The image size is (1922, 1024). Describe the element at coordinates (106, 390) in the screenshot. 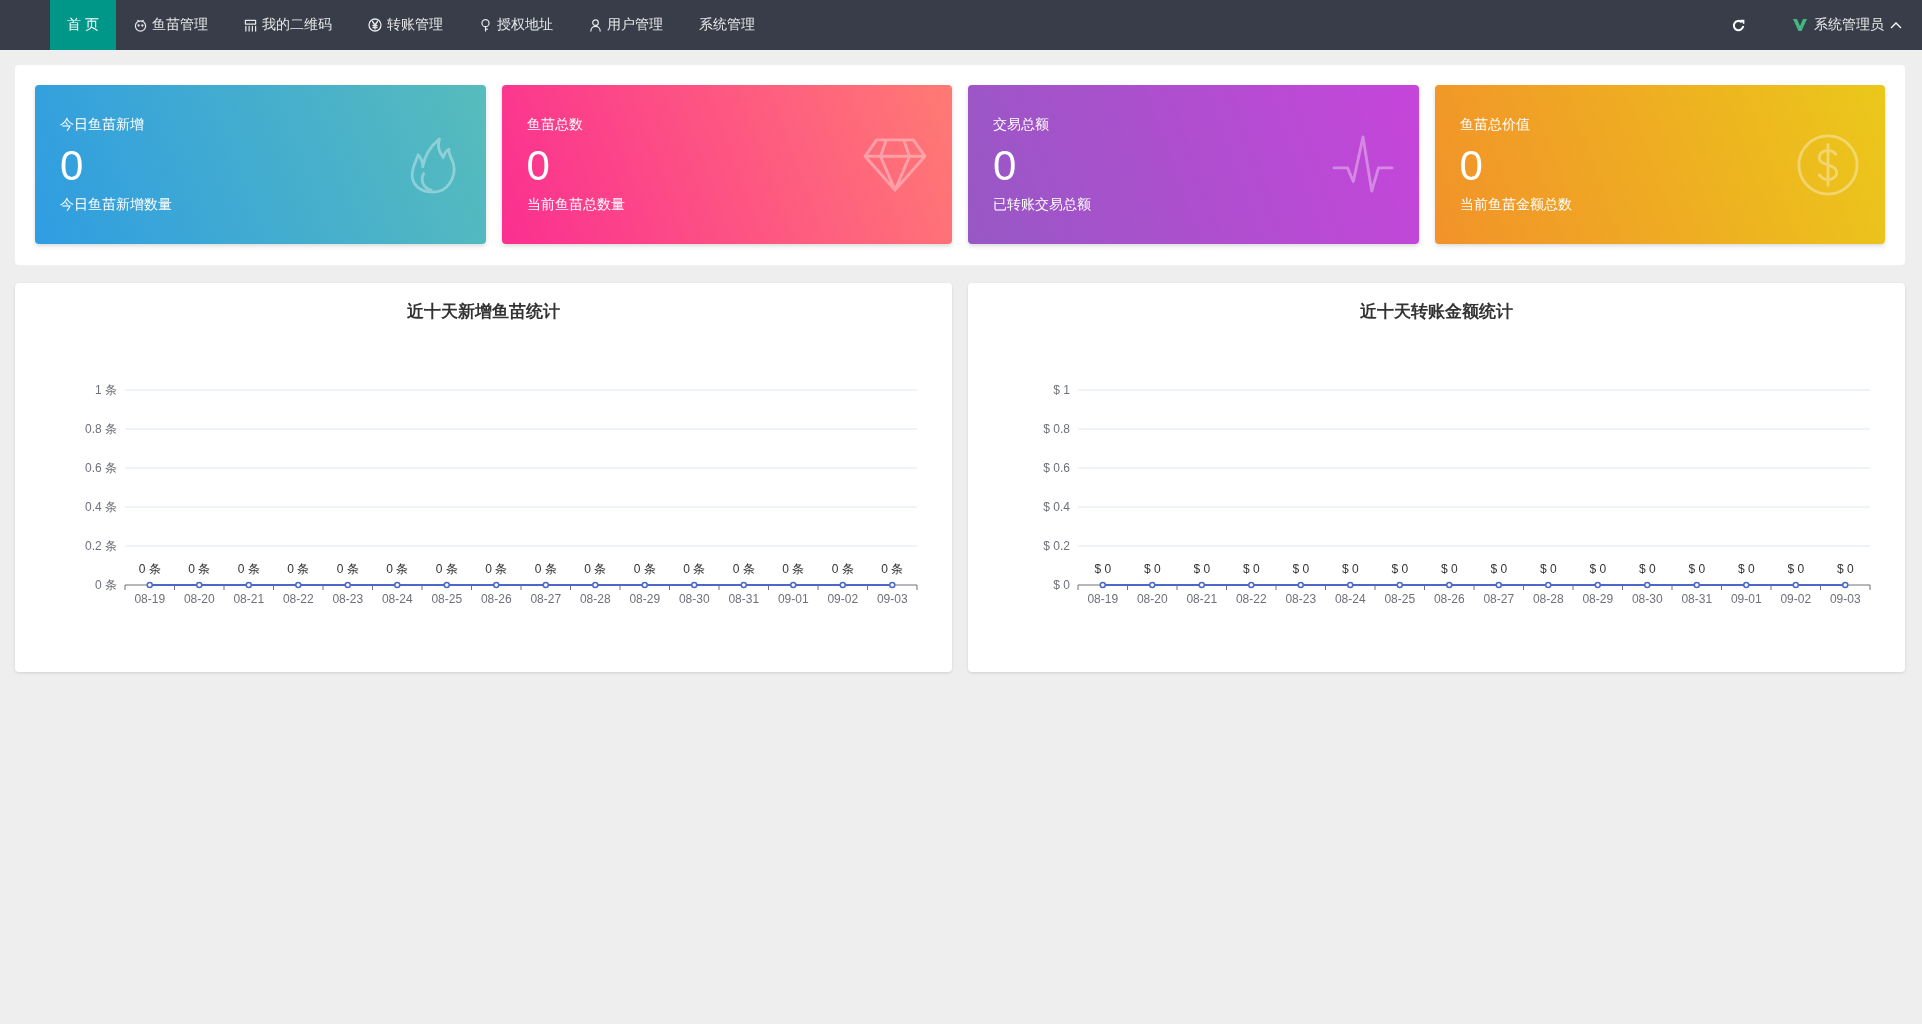

I see `axis-label: 1 条` at that location.